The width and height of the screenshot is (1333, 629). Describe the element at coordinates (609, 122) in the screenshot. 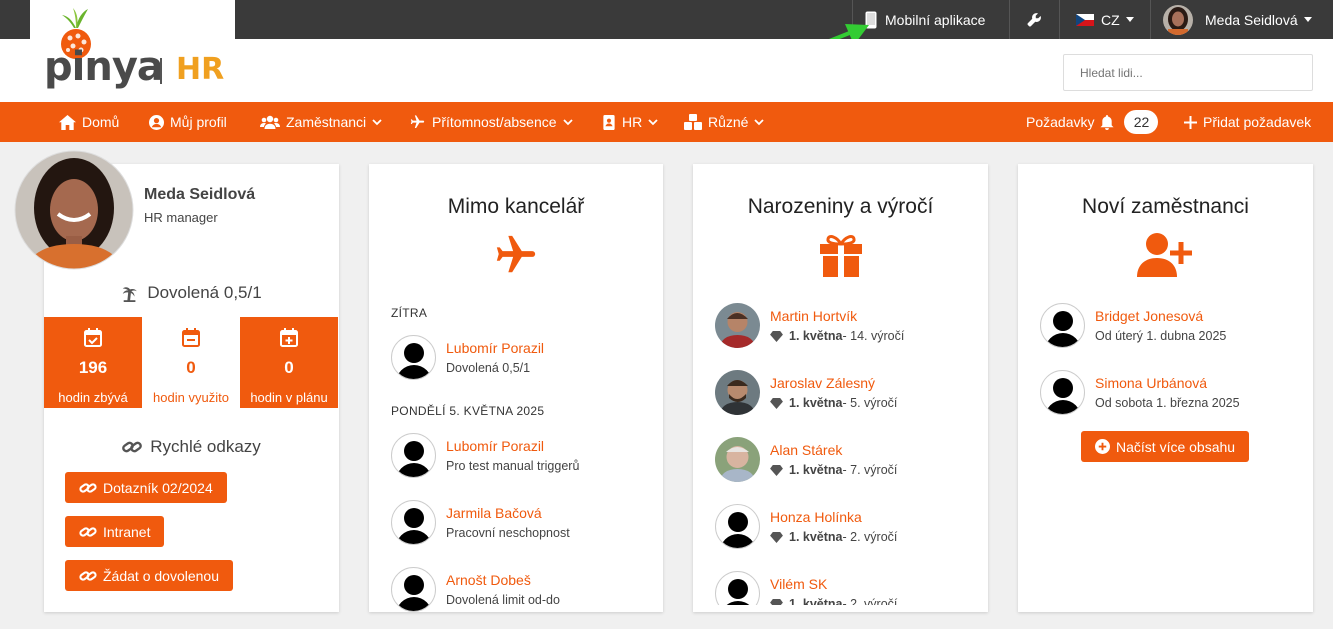

I see `address-book-icon` at that location.